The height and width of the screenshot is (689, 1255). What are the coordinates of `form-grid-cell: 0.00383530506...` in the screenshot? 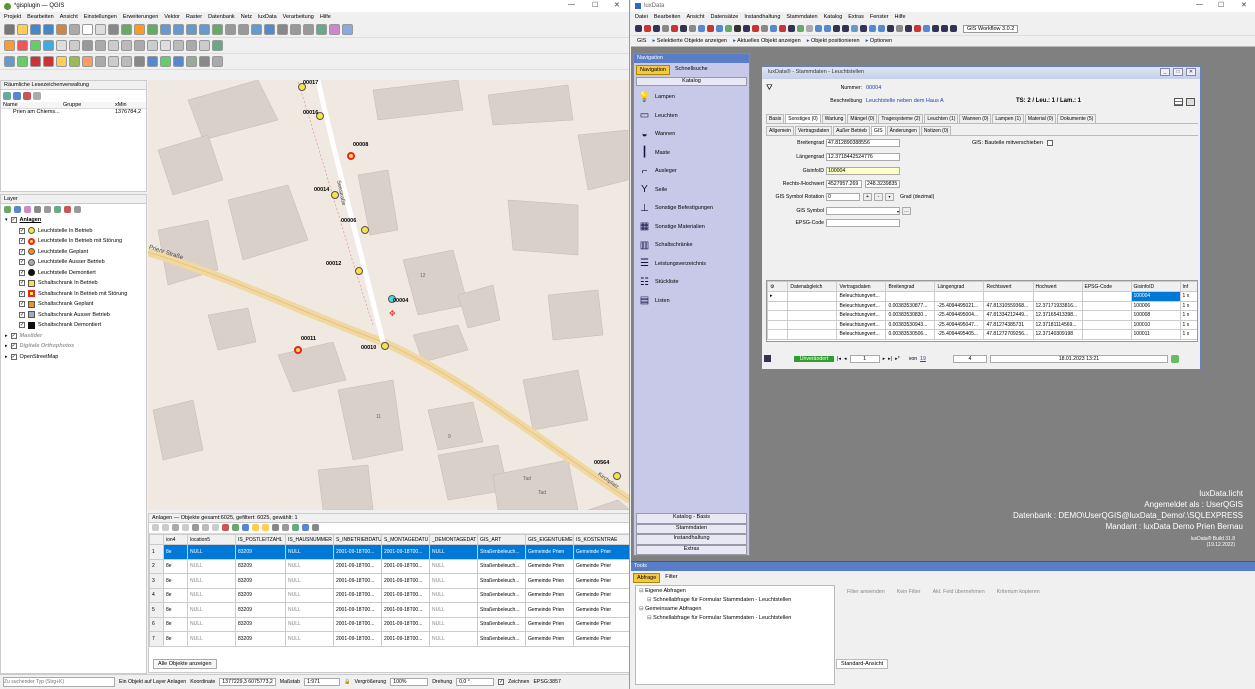 It's located at (910, 334).